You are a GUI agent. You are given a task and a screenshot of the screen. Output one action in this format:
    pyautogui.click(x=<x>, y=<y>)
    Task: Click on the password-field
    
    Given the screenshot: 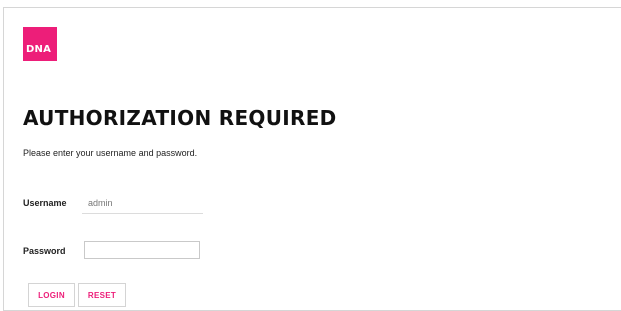 What is the action you would take?
    pyautogui.click(x=142, y=250)
    